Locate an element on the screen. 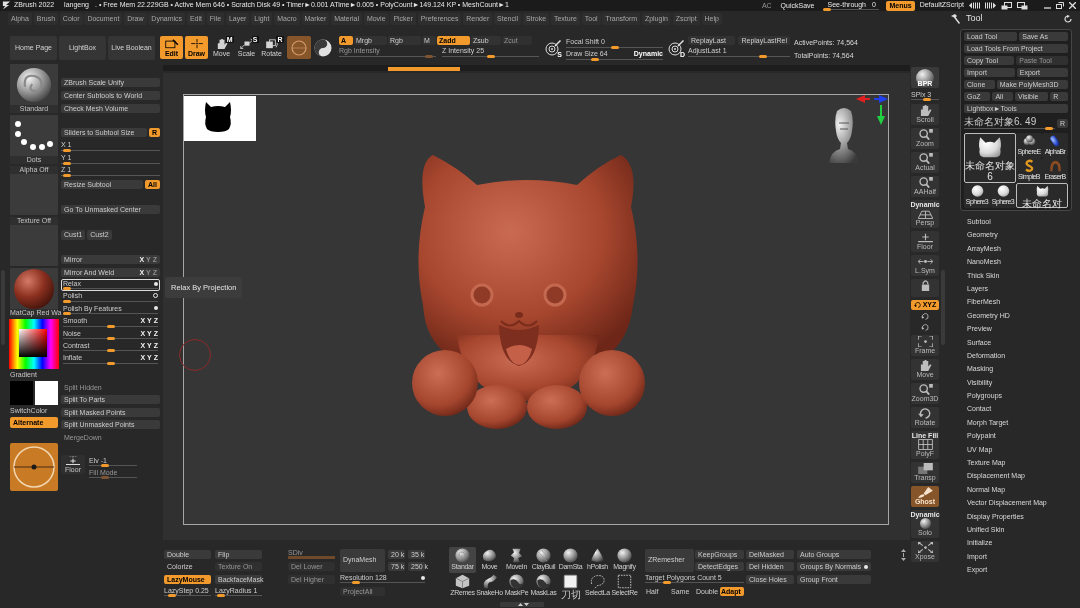  close-icon is located at coordinates (1072, 5).